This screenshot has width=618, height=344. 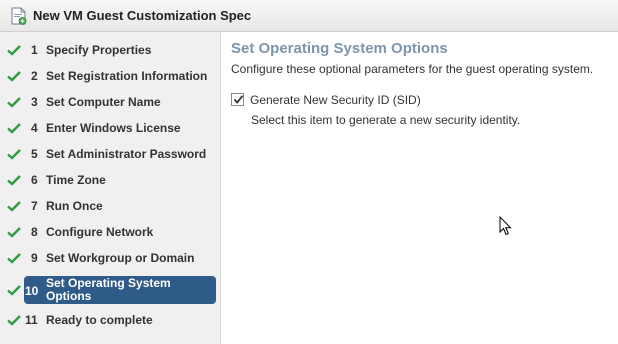 I want to click on checkmark-icon, so click(x=238, y=99).